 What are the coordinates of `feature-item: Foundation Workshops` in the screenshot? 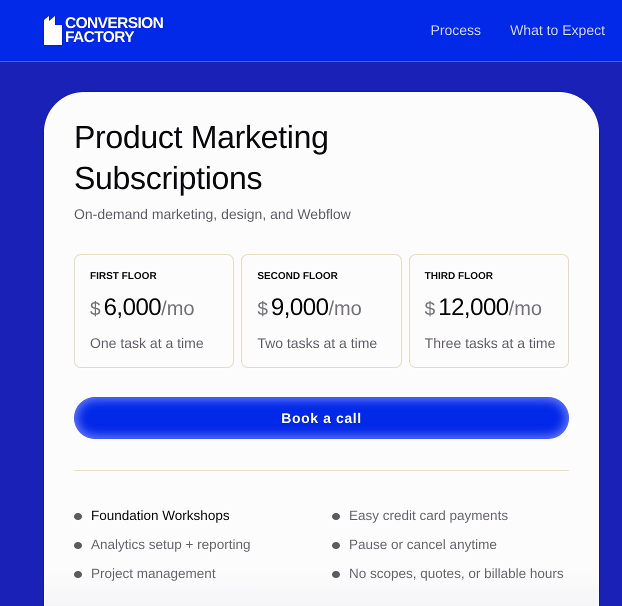 It's located at (160, 516).